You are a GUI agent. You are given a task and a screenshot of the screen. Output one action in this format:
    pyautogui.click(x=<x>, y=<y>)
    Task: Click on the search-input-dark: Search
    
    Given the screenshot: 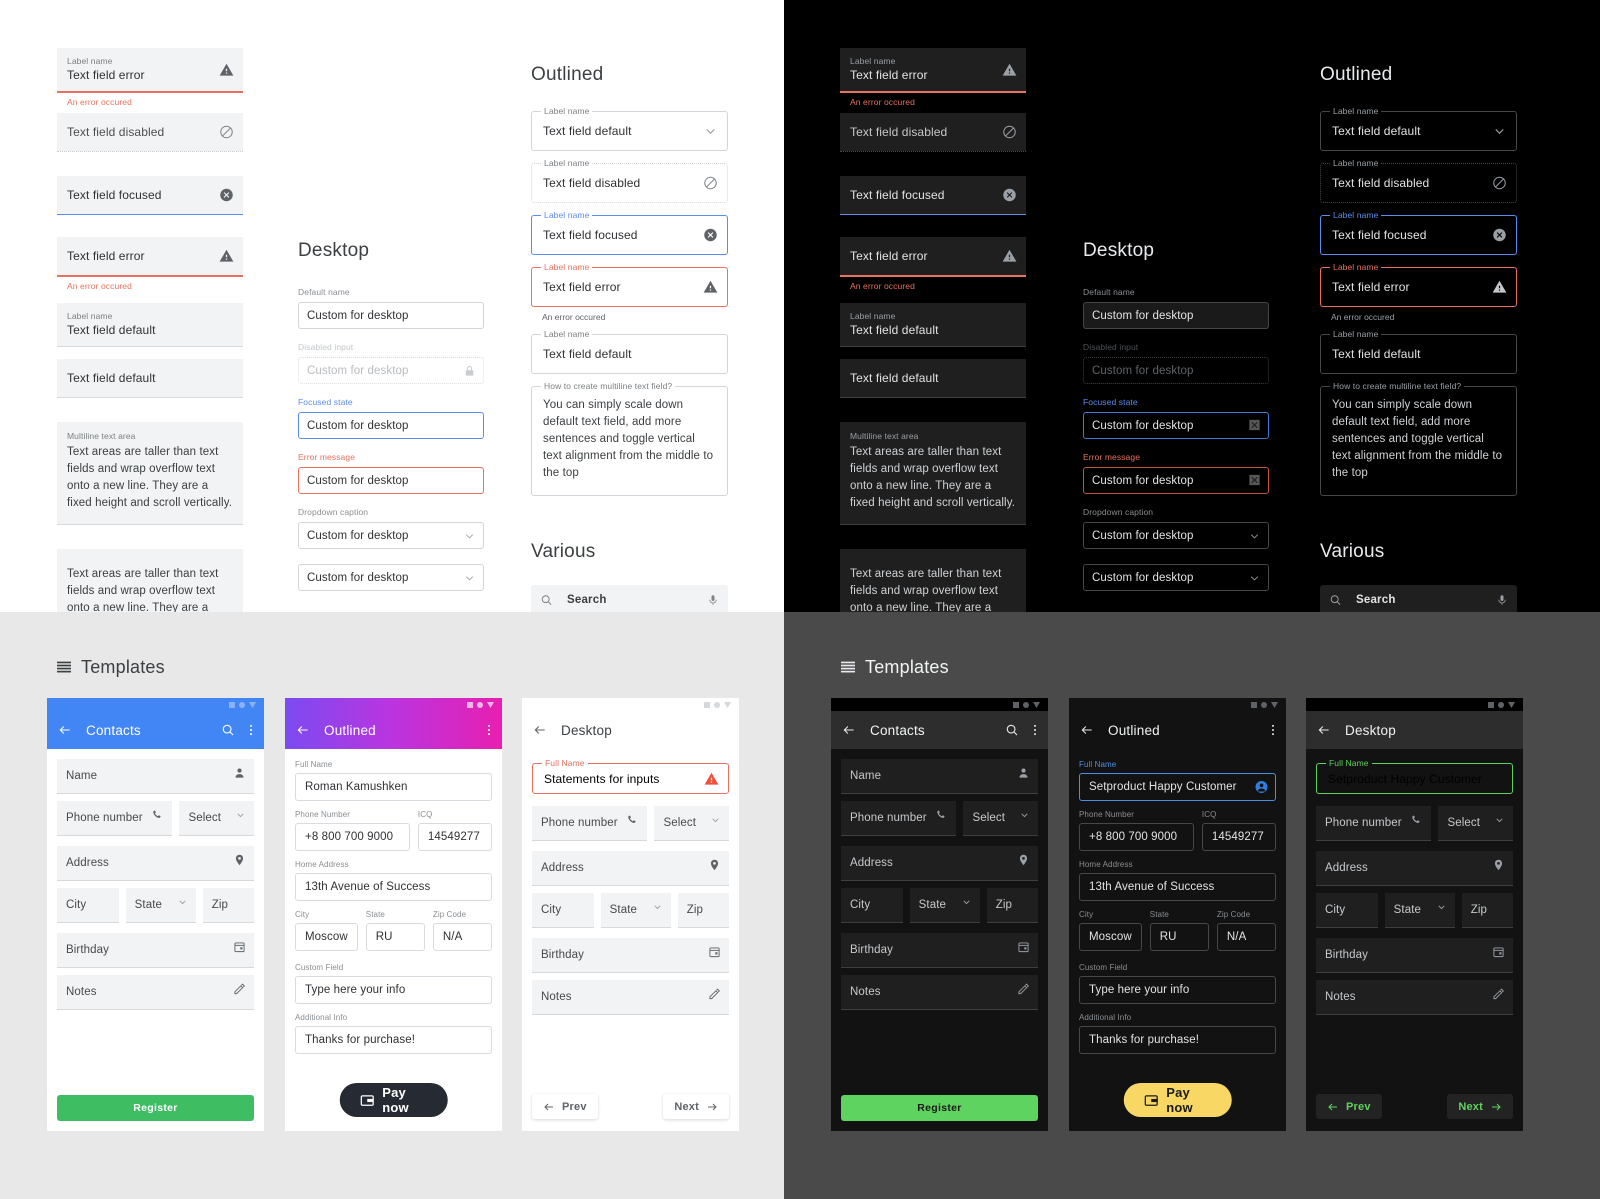 What is the action you would take?
    pyautogui.click(x=1418, y=598)
    